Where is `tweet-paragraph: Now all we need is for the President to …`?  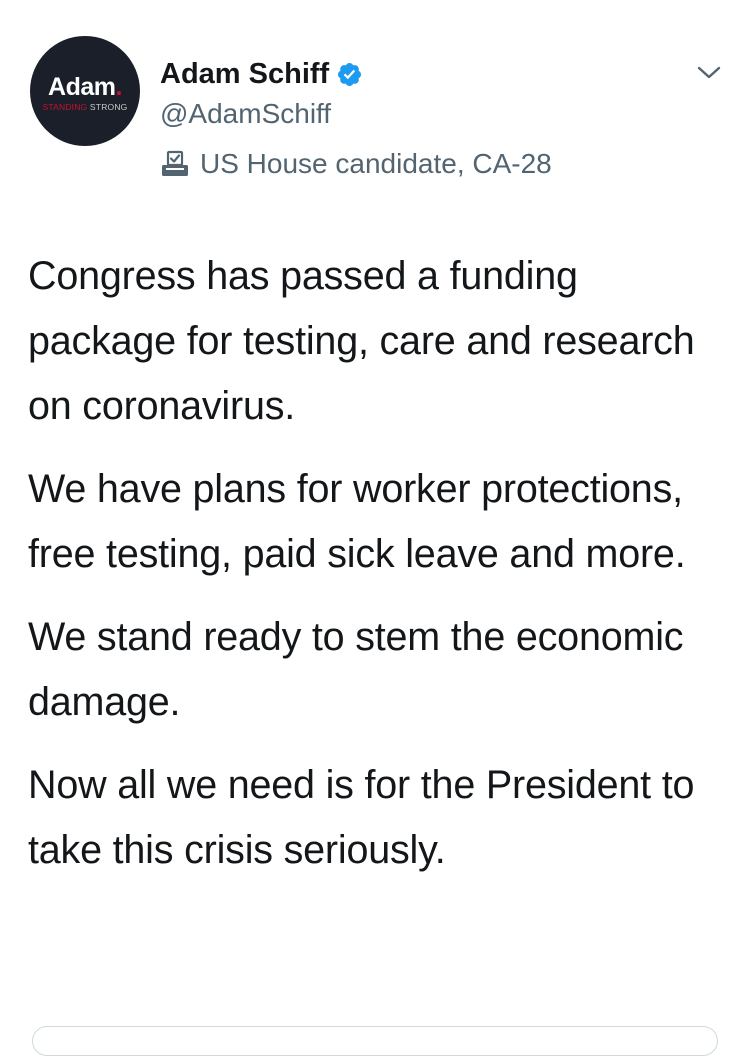 tweet-paragraph: Now all we need is for the President to … is located at coordinates (361, 817).